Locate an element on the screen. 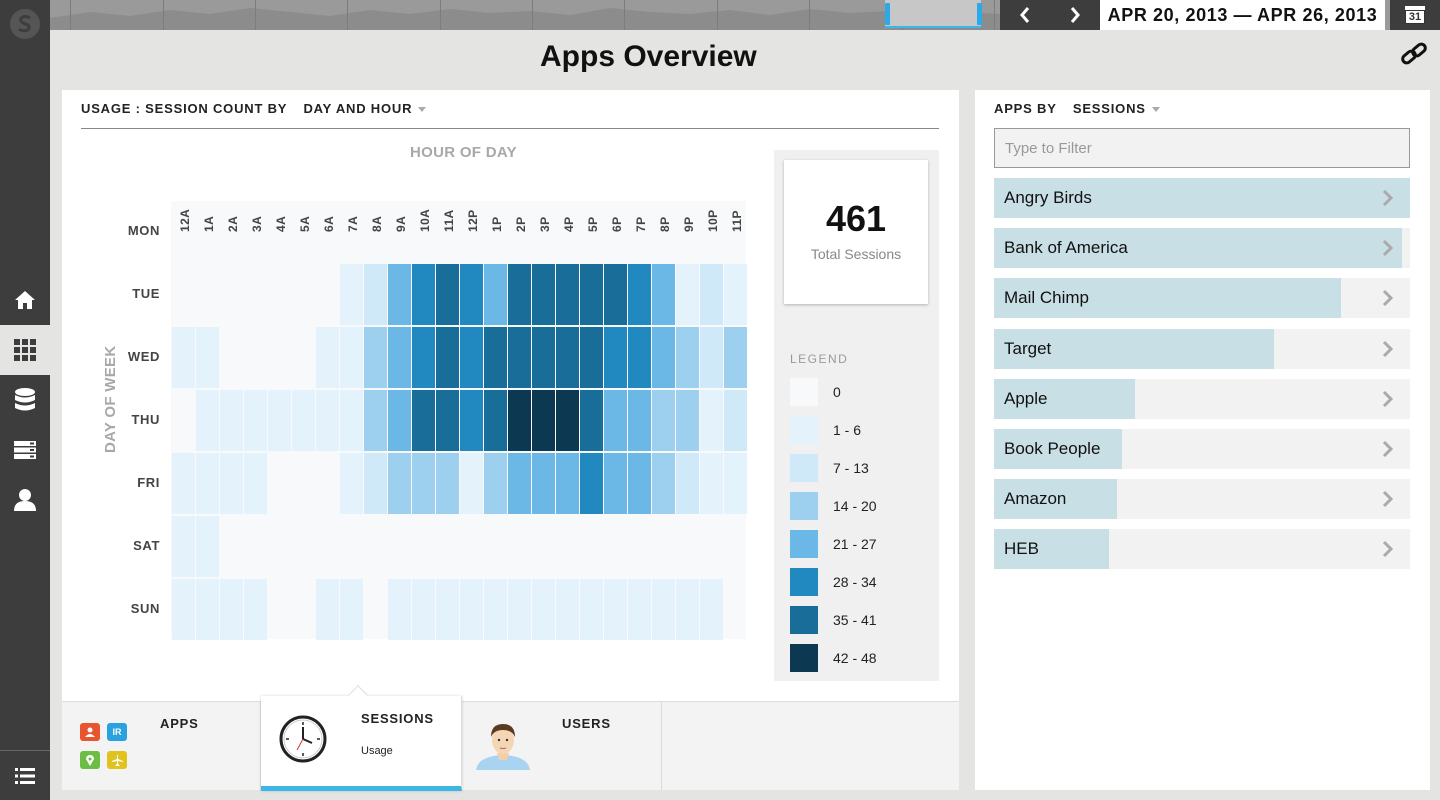 This screenshot has height=800, width=1440. share-link-button is located at coordinates (1414, 56).